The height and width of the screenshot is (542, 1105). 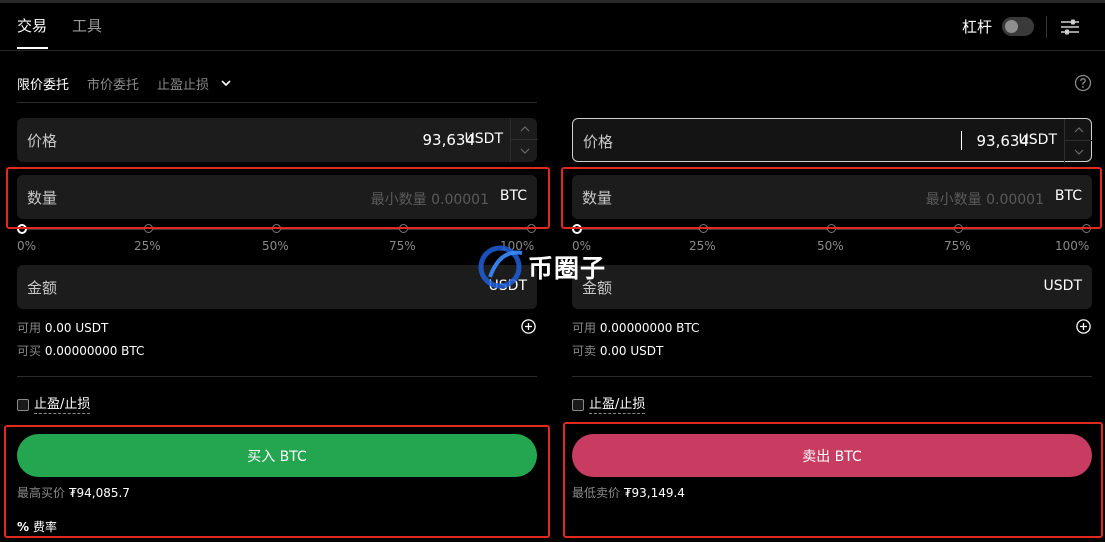 What do you see at coordinates (483, 139) in the screenshot?
I see `buy-price-unit: USDT` at bounding box center [483, 139].